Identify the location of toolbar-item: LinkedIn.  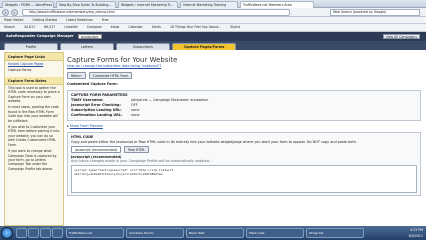
(70, 27).